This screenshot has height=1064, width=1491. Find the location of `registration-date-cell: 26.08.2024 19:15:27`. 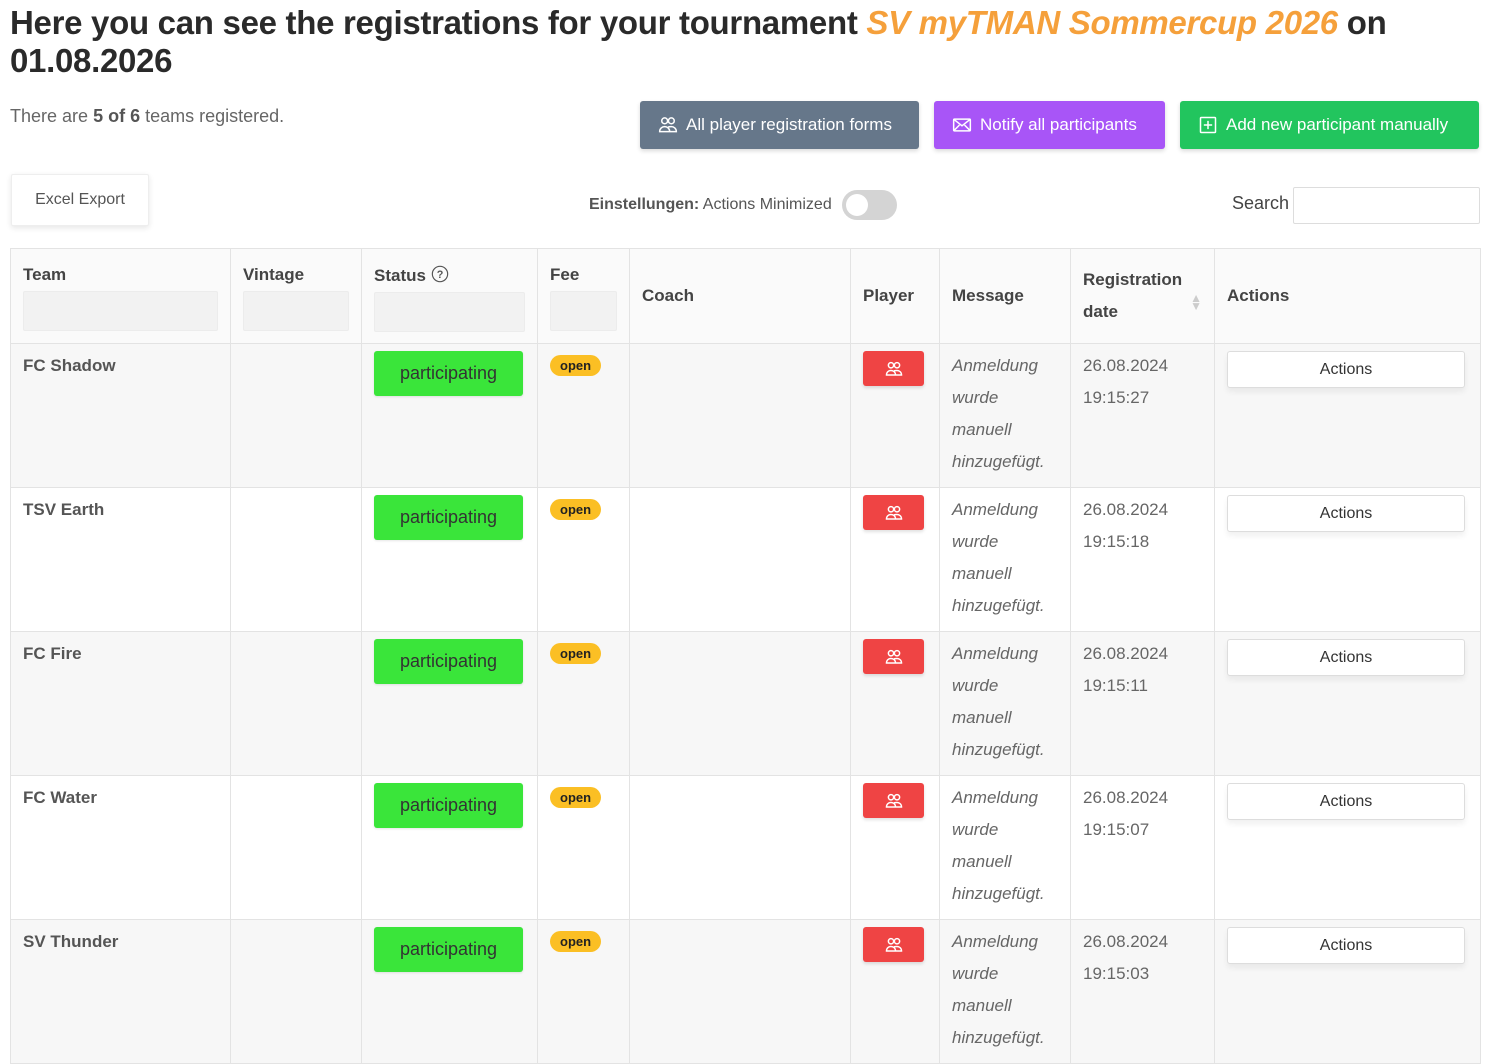

registration-date-cell: 26.08.2024 19:15:27 is located at coordinates (1142, 415).